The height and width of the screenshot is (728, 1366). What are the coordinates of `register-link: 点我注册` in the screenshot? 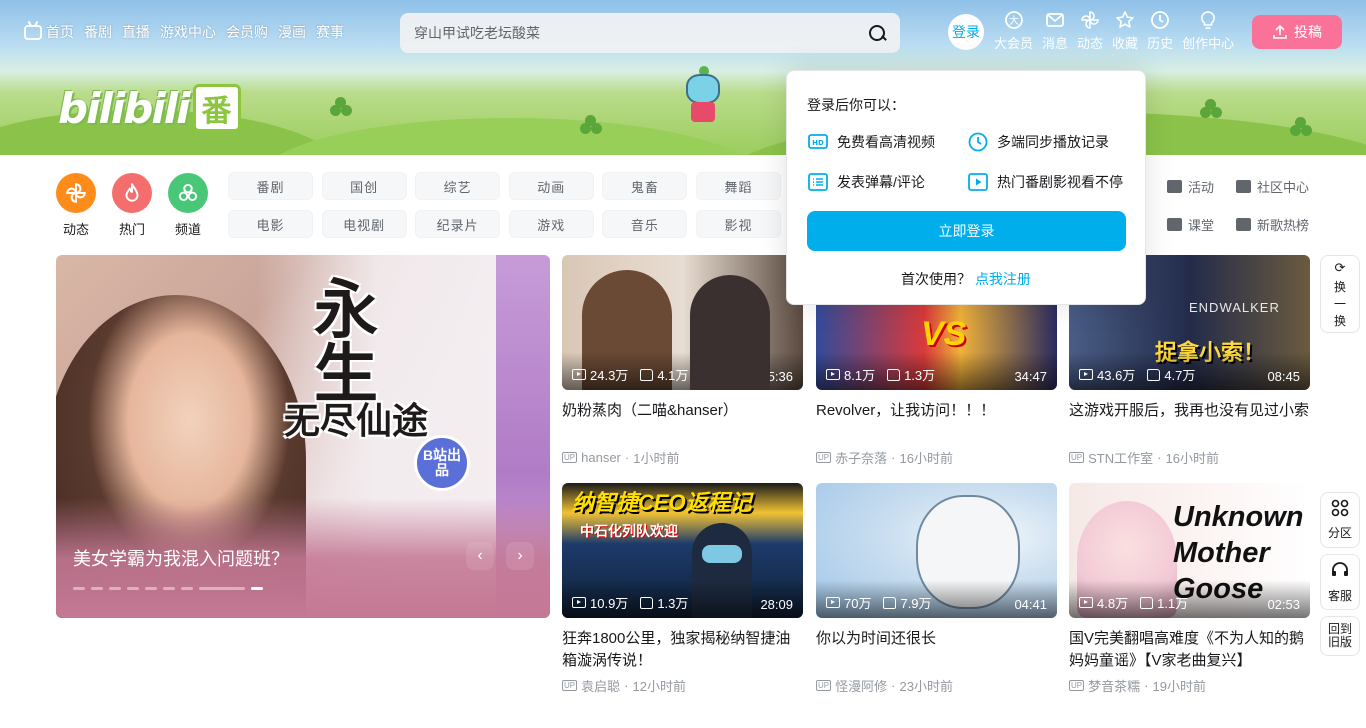 It's located at (1003, 279).